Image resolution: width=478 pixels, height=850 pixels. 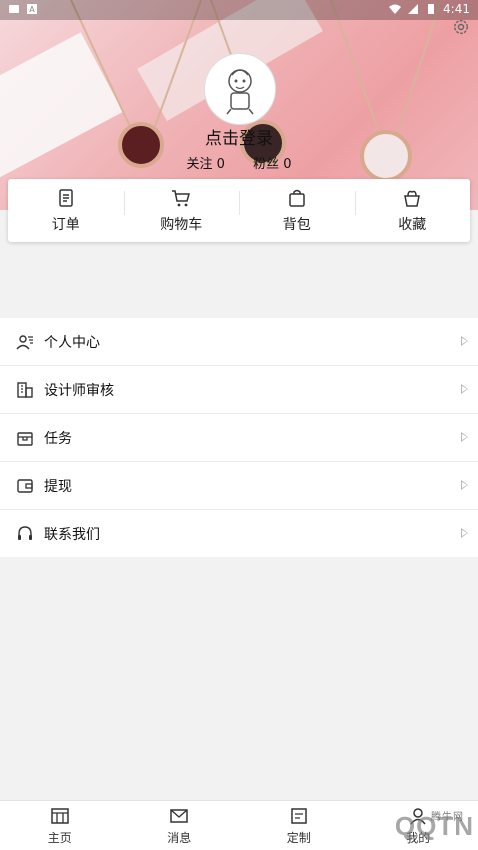 I want to click on watermark-logo: QQTN 腾牛网, so click(x=434, y=826).